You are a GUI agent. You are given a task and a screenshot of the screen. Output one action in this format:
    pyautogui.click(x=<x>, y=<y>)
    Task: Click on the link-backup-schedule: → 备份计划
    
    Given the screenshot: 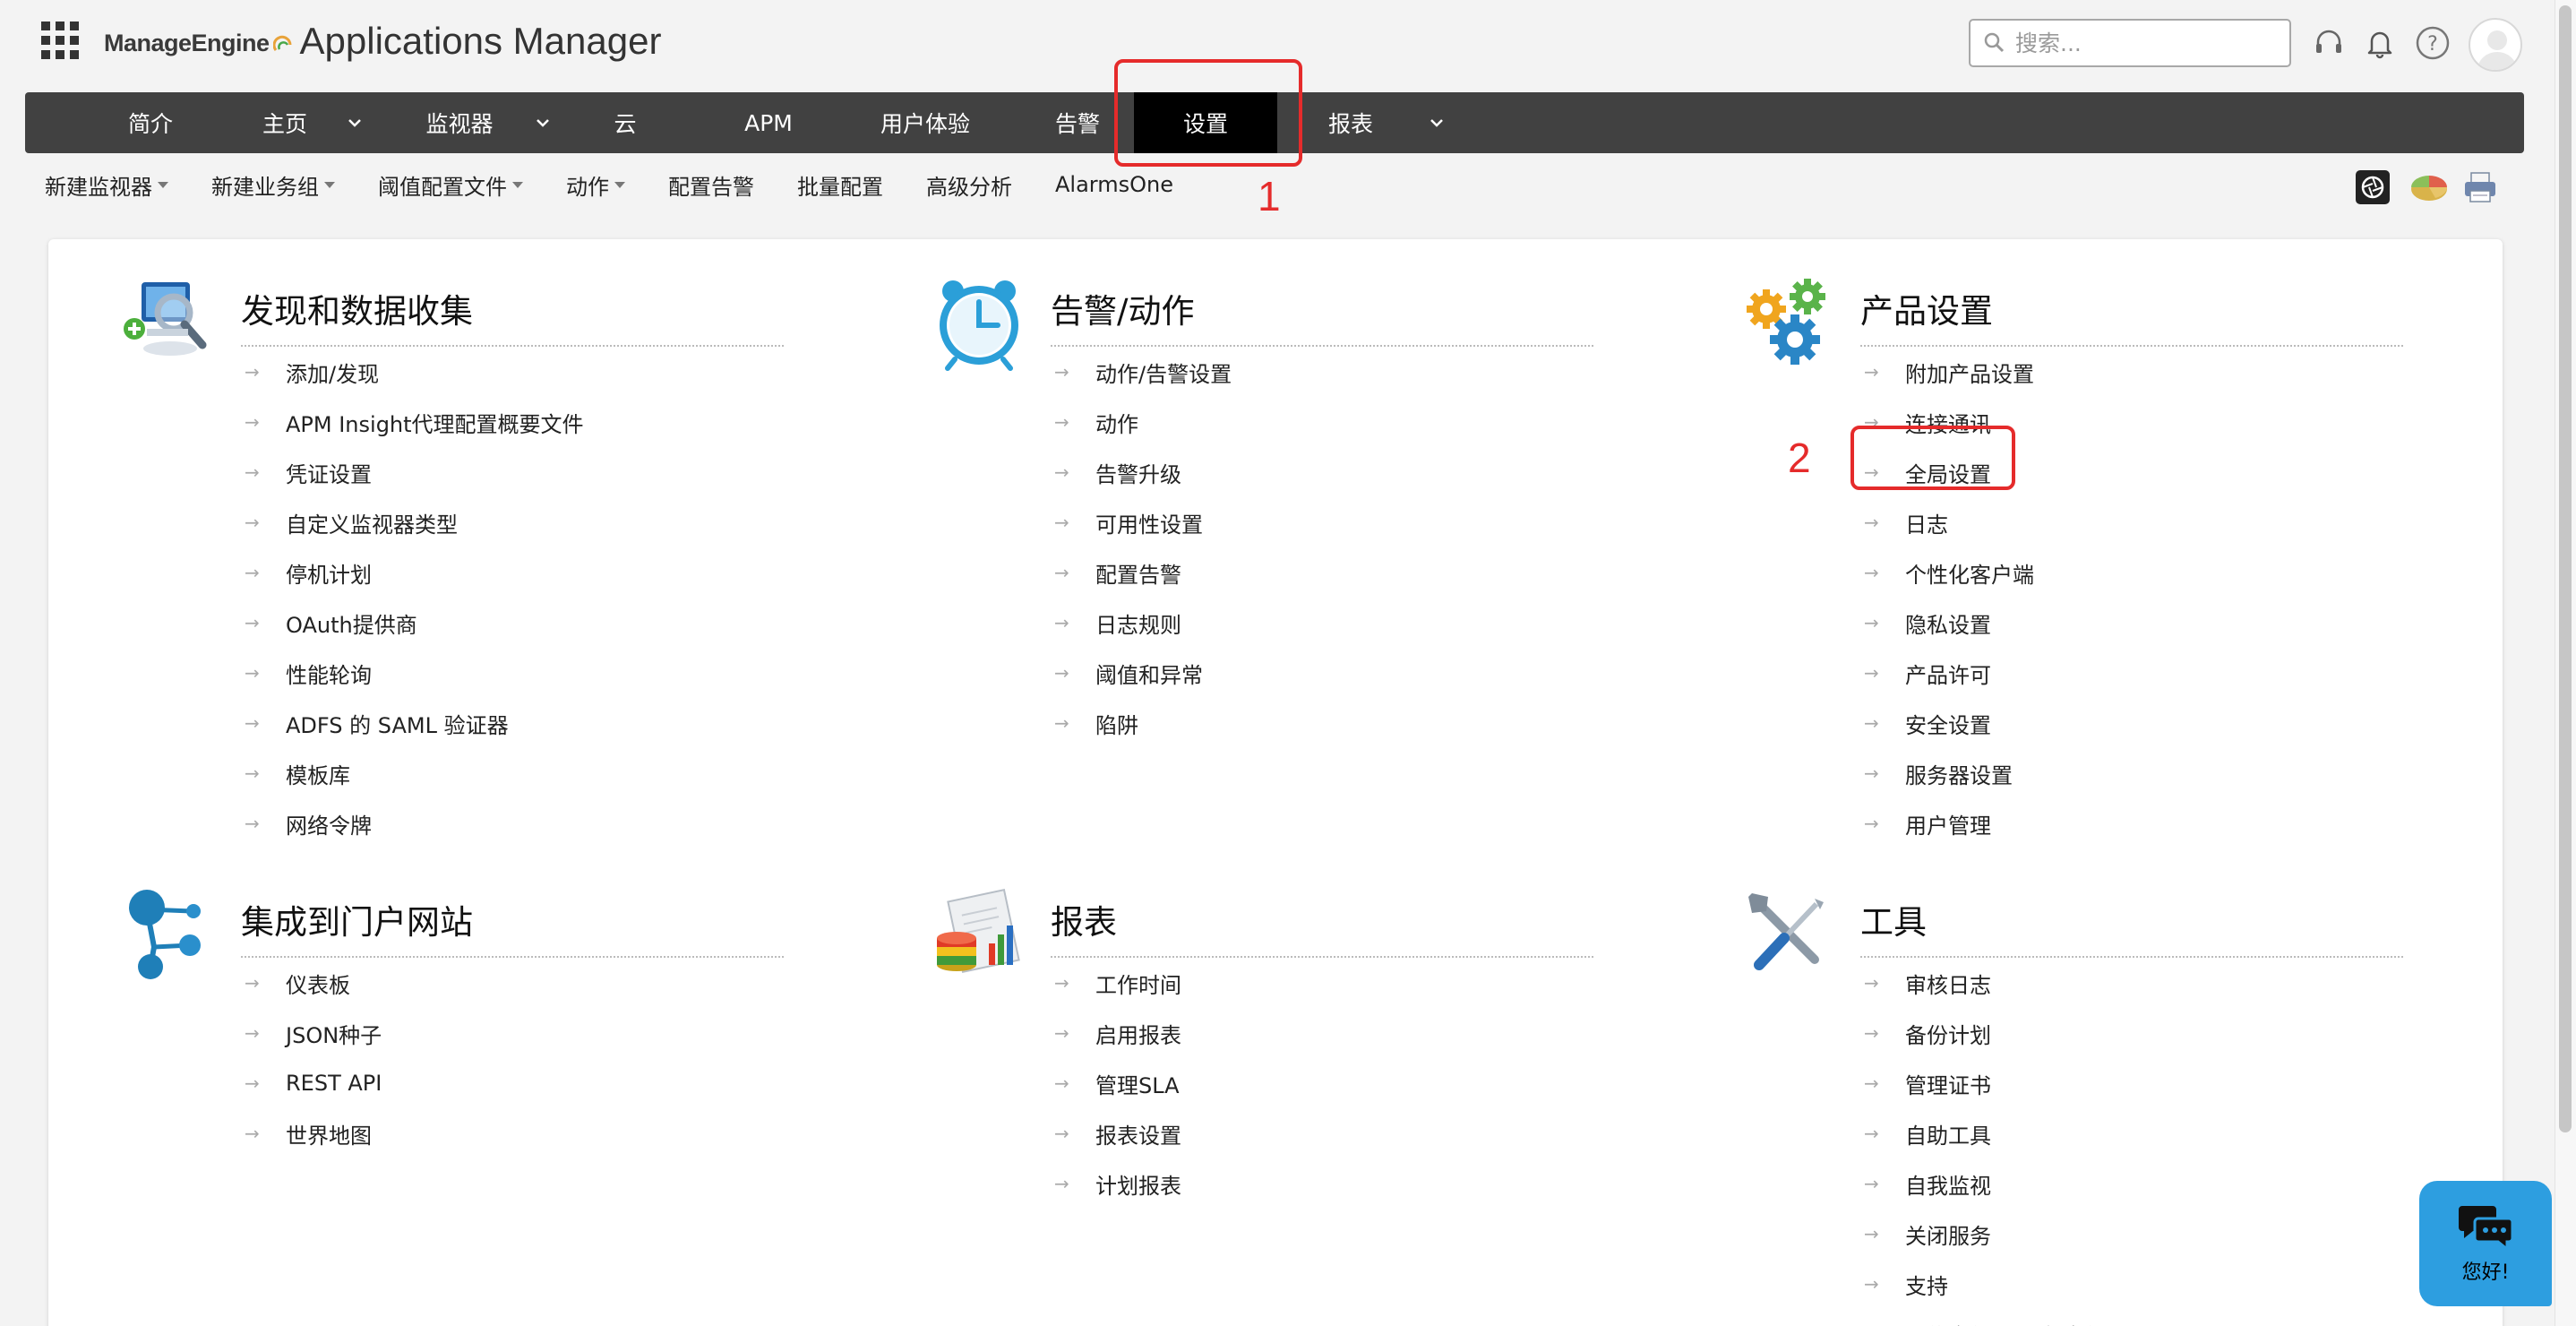 What is the action you would take?
    pyautogui.click(x=1983, y=1033)
    